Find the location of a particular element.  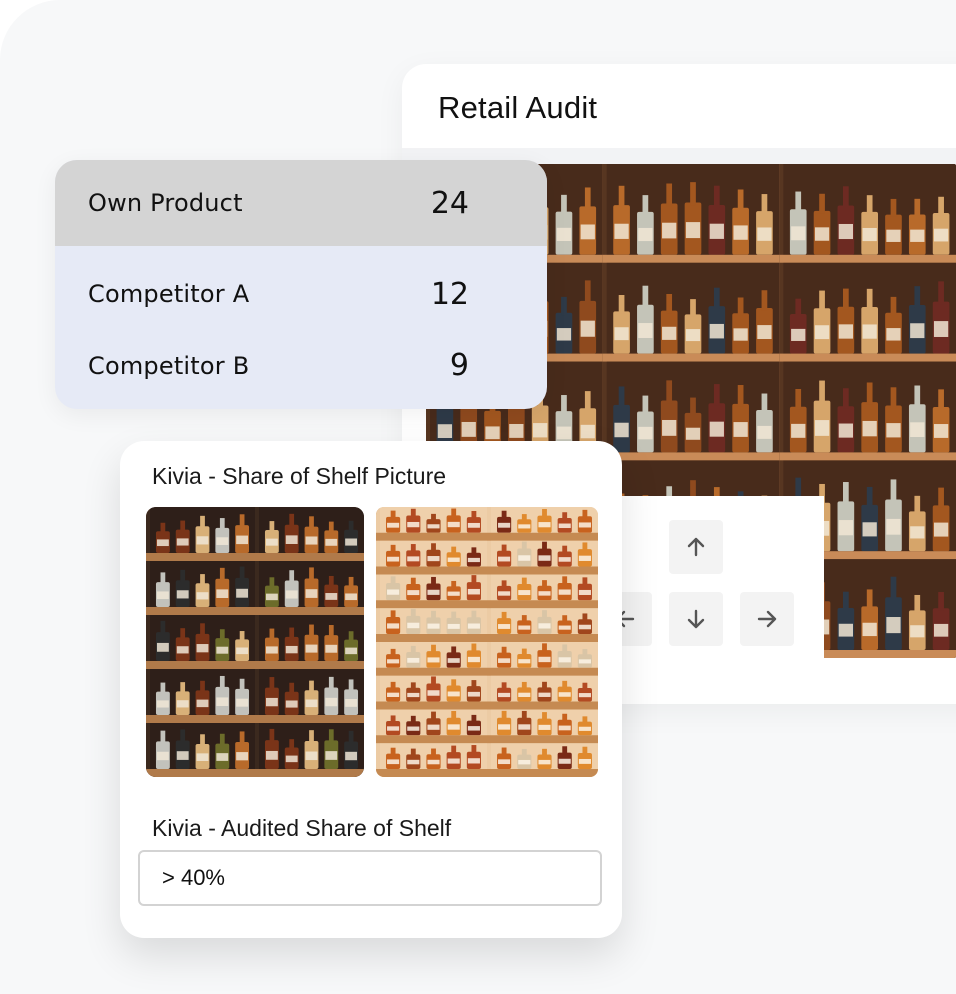

counts-row-competitor-a: Competitor A 12 is located at coordinates (301, 294).